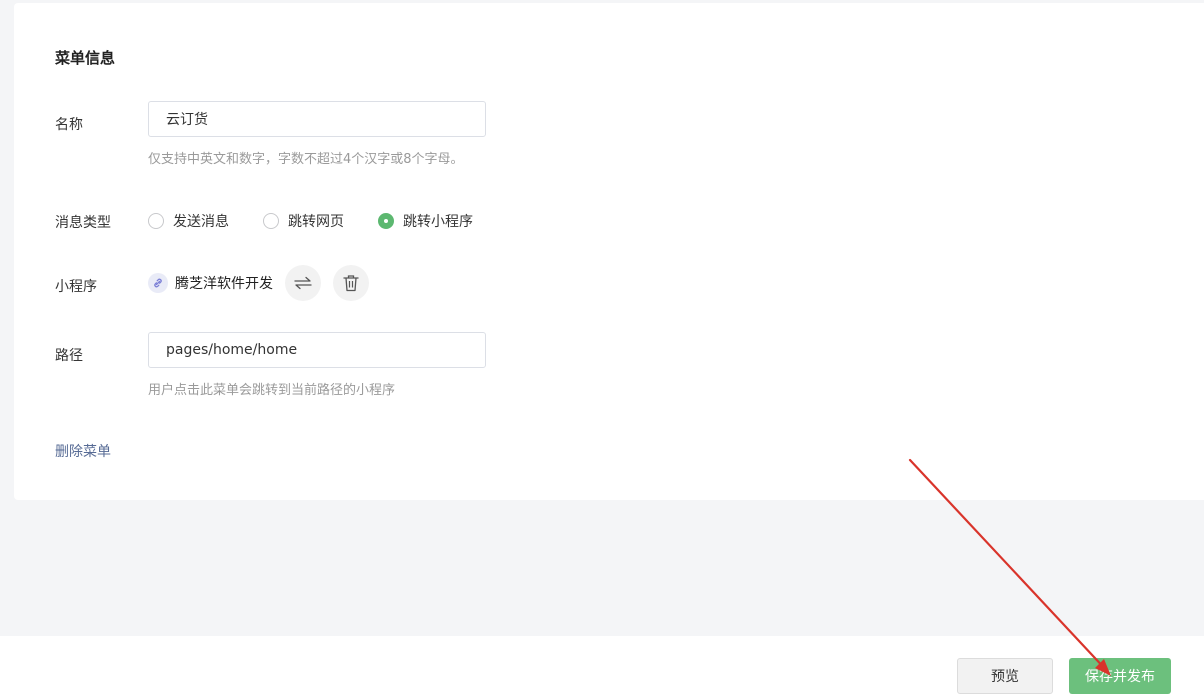 The width and height of the screenshot is (1204, 699). What do you see at coordinates (69, 356) in the screenshot?
I see `path-label: 路径` at bounding box center [69, 356].